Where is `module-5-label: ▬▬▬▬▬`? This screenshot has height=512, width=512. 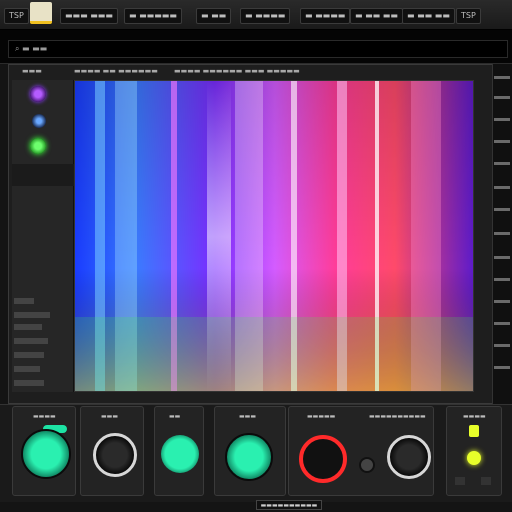
module-5-label: ▬▬▬▬▬ is located at coordinates (321, 416).